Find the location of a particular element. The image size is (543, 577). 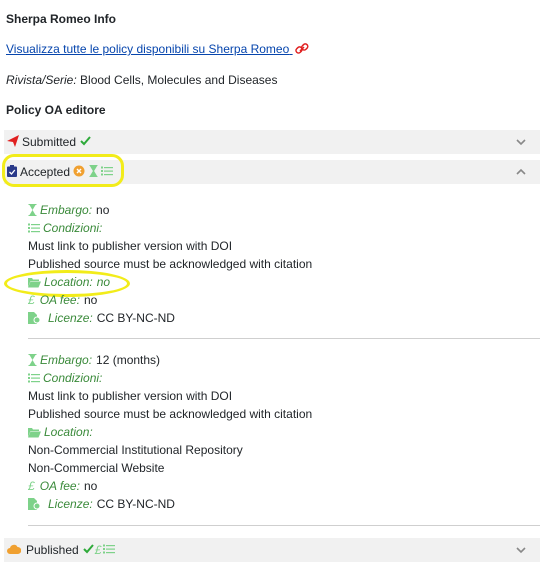

embargo-row: Embargo: no is located at coordinates (68, 210).